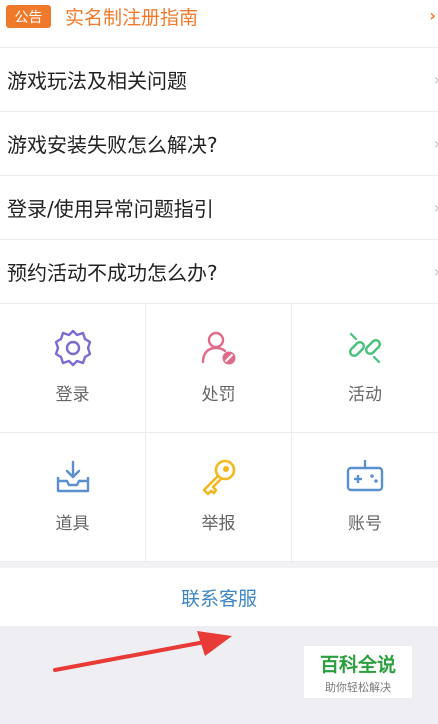  What do you see at coordinates (112, 273) in the screenshot?
I see `faq-label: 预约活动不成功怎么办?` at bounding box center [112, 273].